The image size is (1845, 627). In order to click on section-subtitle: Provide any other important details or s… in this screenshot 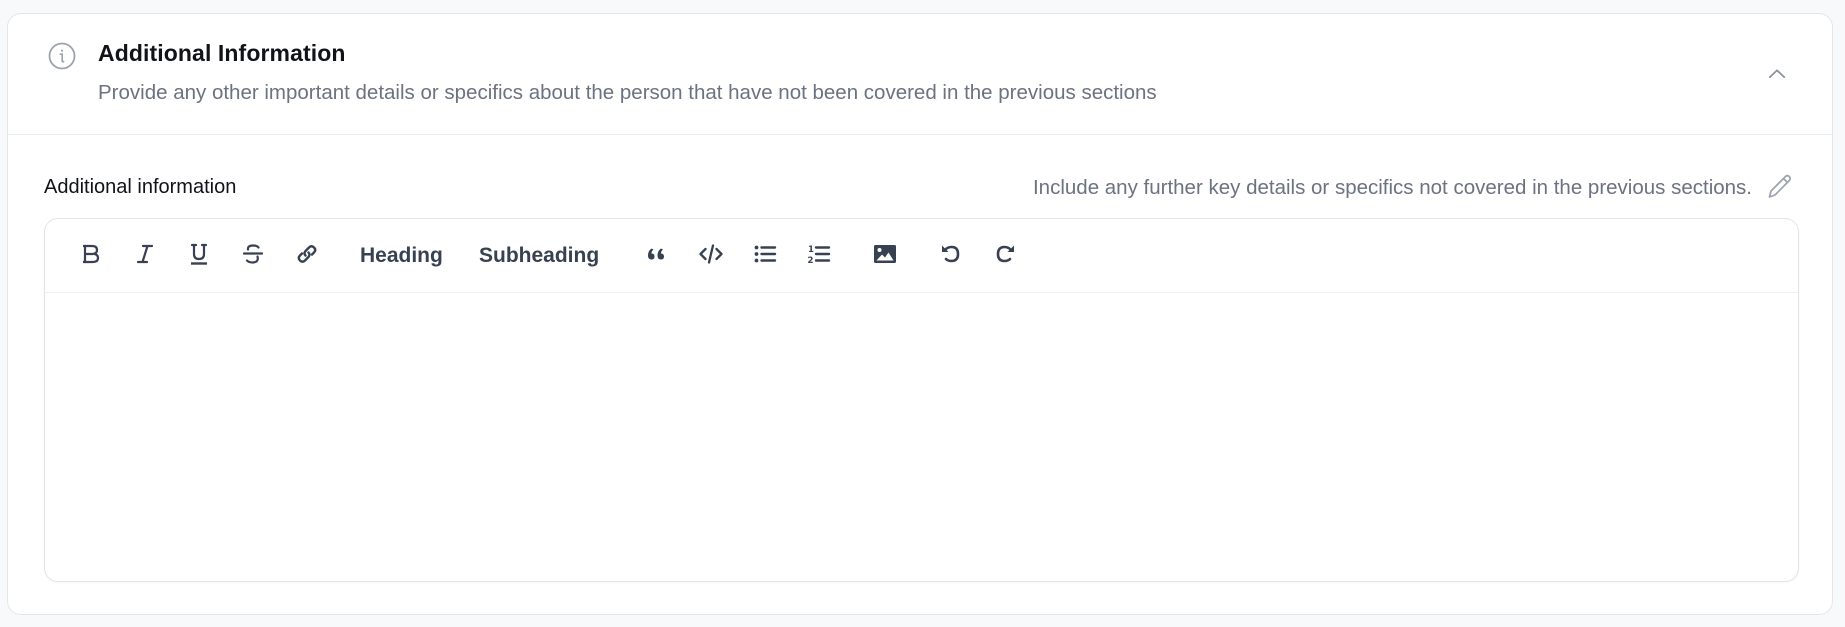, I will do `click(627, 92)`.